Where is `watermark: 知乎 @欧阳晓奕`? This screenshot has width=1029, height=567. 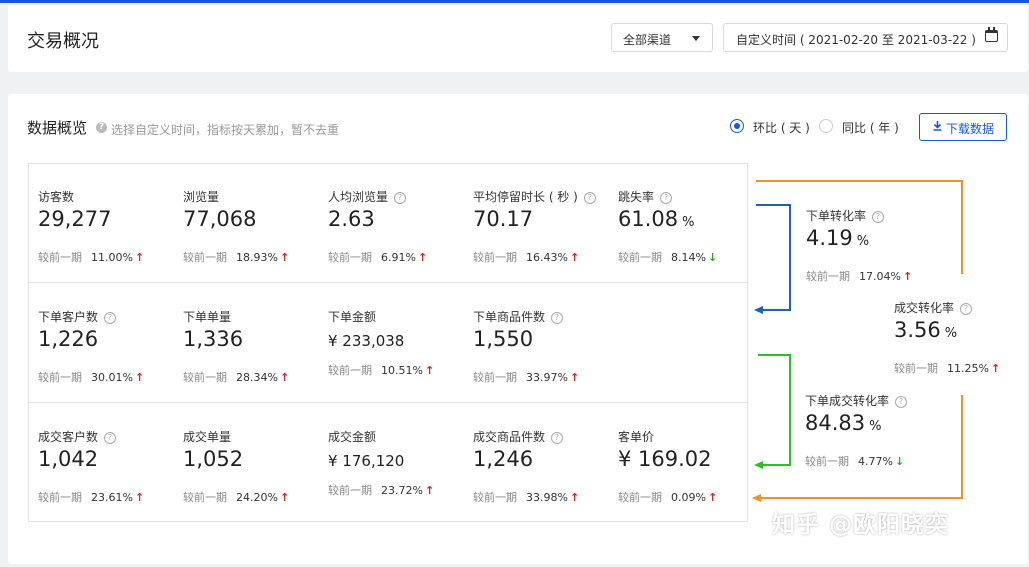 watermark: 知乎 @欧阳晓奕 is located at coordinates (861, 525).